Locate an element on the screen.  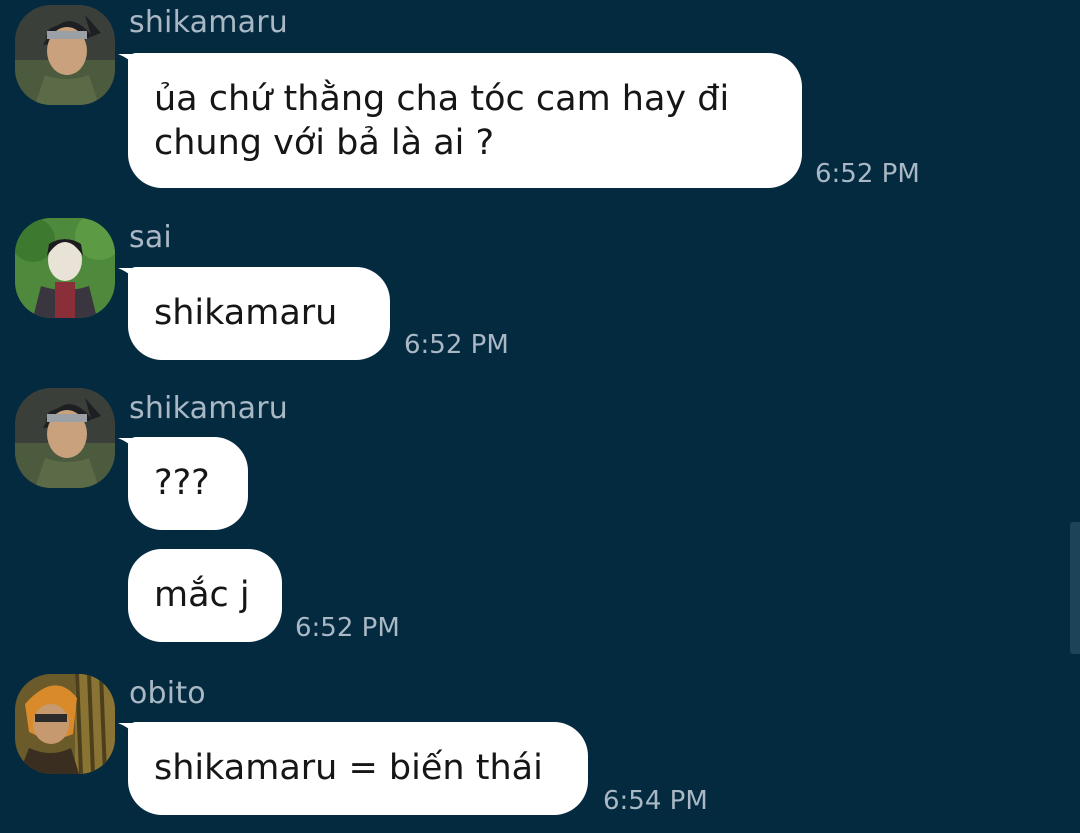
obito-avatar-icon is located at coordinates (65, 724).